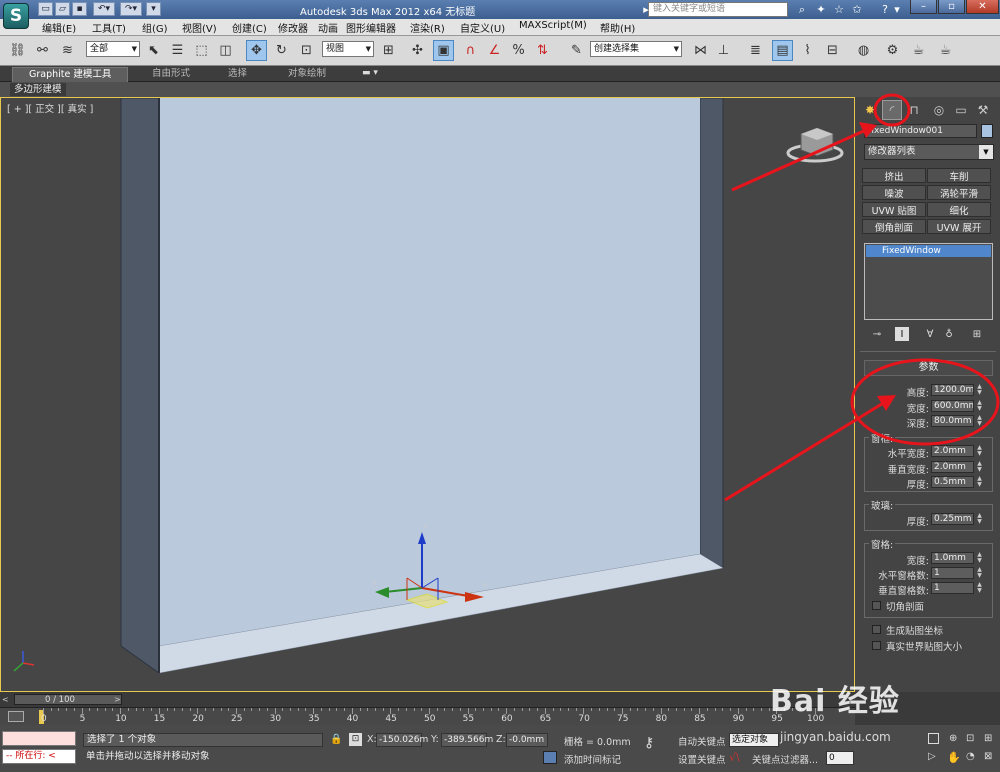  Describe the element at coordinates (952, 390) in the screenshot. I see `height-field: 1200.0mm` at that location.